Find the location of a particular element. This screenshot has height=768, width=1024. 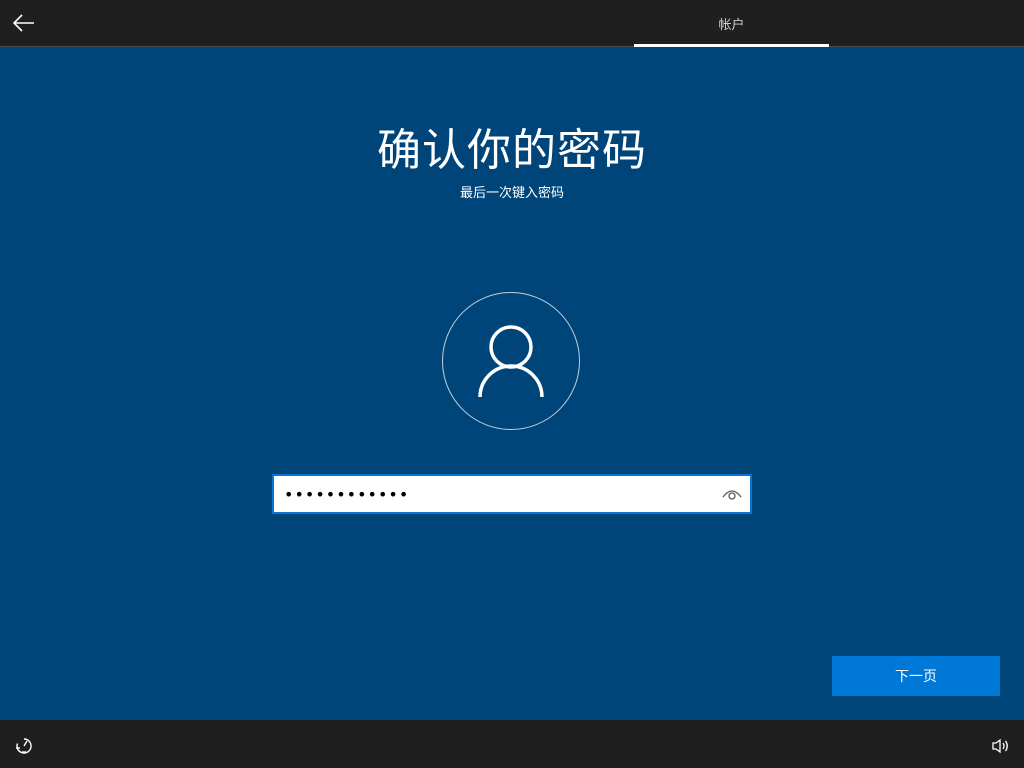

ease-of-access-icon is located at coordinates (24, 746).